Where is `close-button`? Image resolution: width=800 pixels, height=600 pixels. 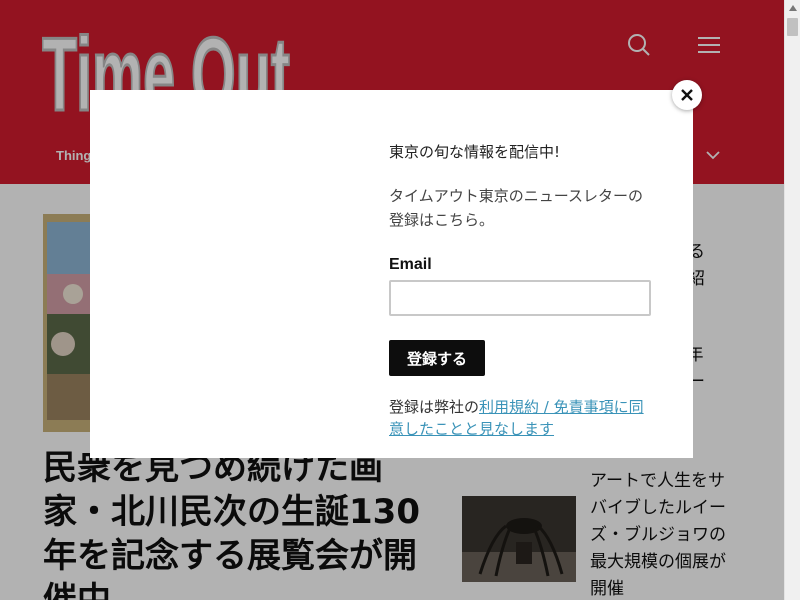 close-button is located at coordinates (687, 95).